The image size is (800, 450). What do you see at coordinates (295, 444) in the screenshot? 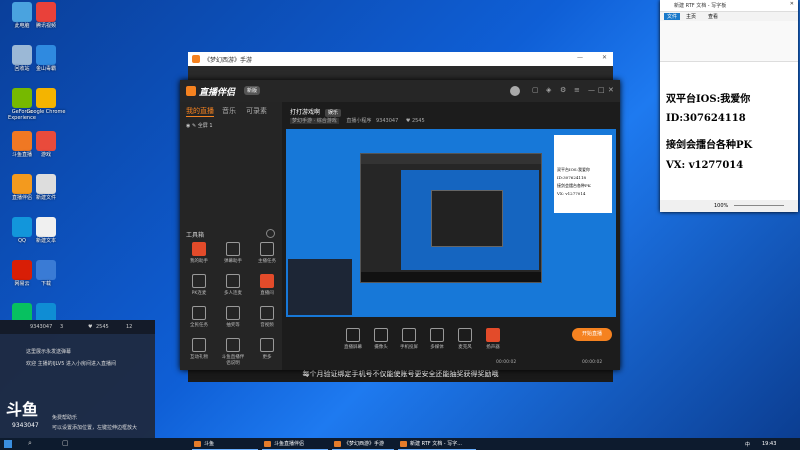
I see `taskbar-app: 斗鱼直播伴侣` at bounding box center [295, 444].